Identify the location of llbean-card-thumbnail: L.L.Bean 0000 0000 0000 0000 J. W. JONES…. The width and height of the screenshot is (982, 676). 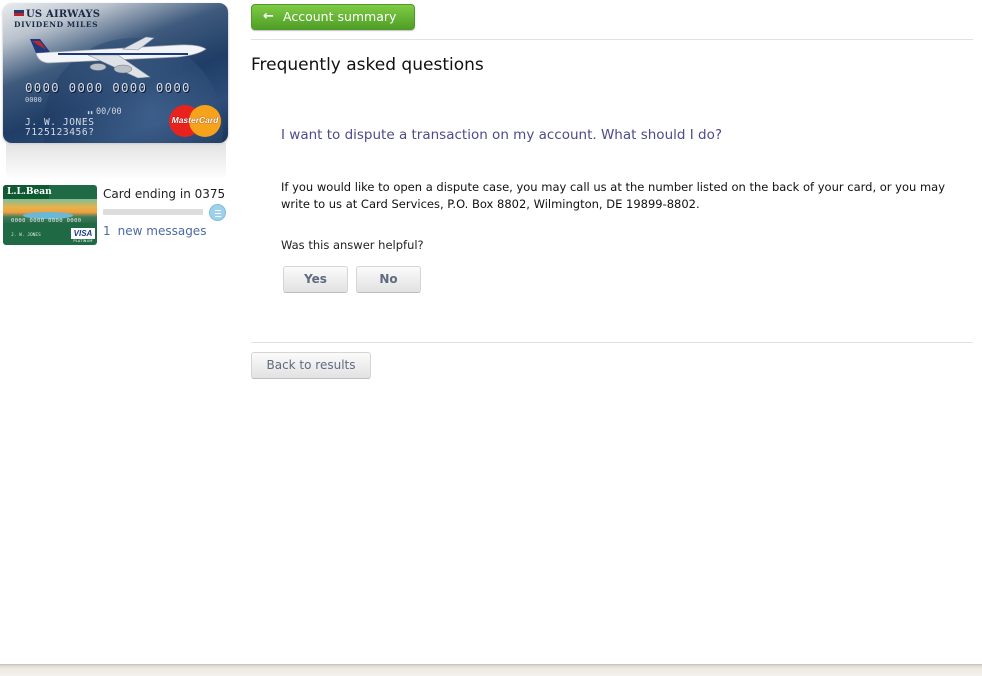
(50, 215).